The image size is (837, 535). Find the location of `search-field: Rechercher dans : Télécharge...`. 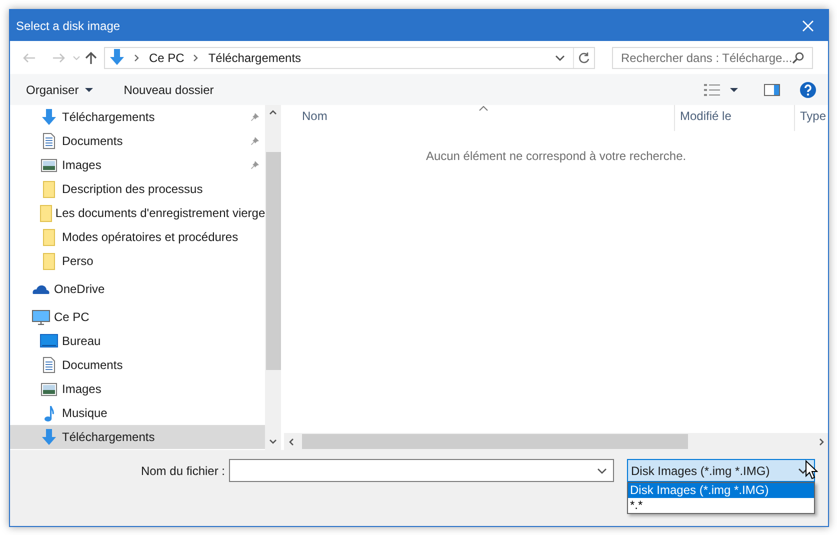

search-field: Rechercher dans : Télécharge... is located at coordinates (712, 57).